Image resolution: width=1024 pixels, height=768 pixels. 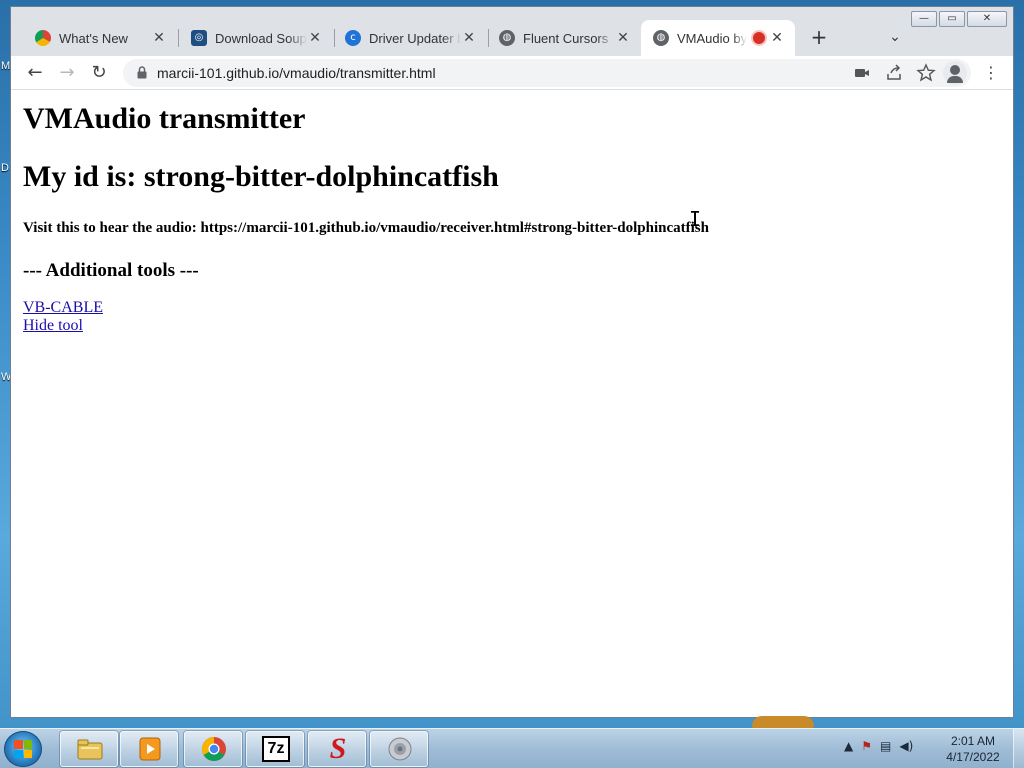 I want to click on text-cursor-icon: I, so click(x=695, y=219).